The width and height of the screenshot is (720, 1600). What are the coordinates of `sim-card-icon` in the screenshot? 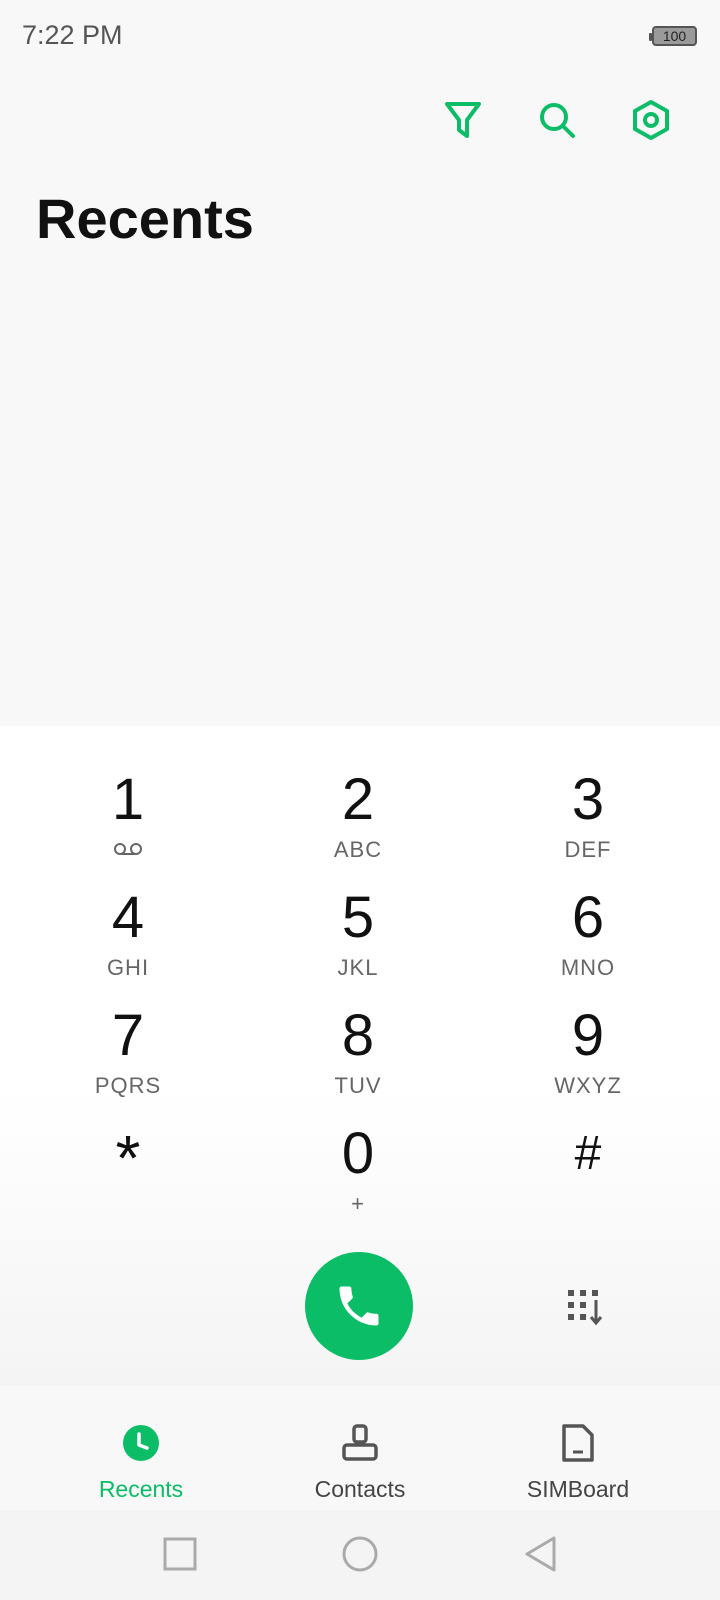 It's located at (578, 1443).